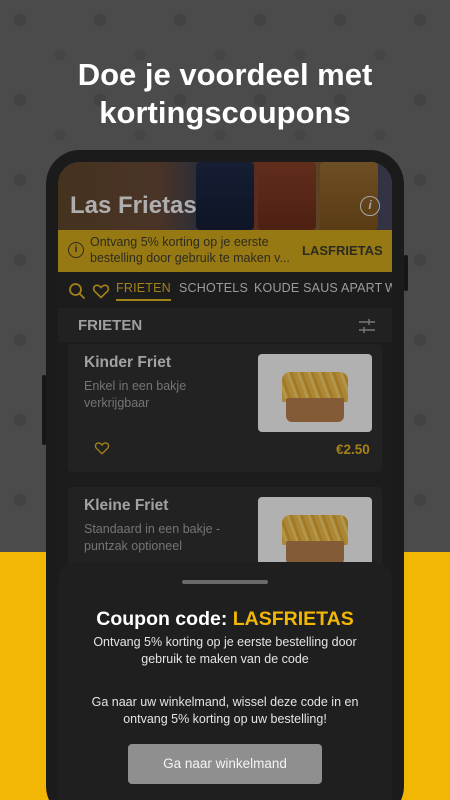 The image size is (450, 800). I want to click on promo-headline: Doe je voordeel met kortingscoupons, so click(225, 94).